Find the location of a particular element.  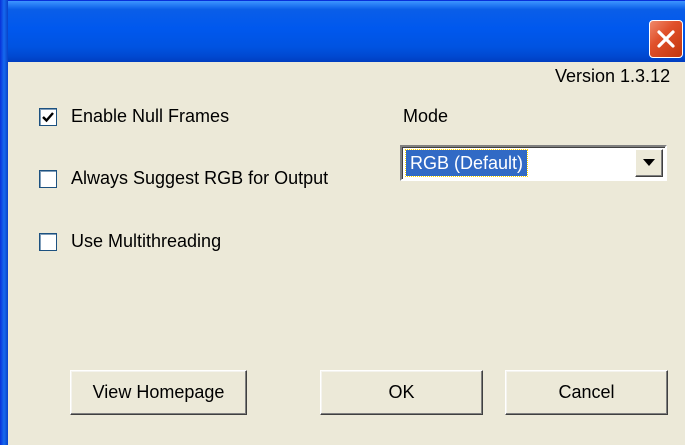

always-suggest-rgb-option: Always Suggest RGB for Output is located at coordinates (183, 178).